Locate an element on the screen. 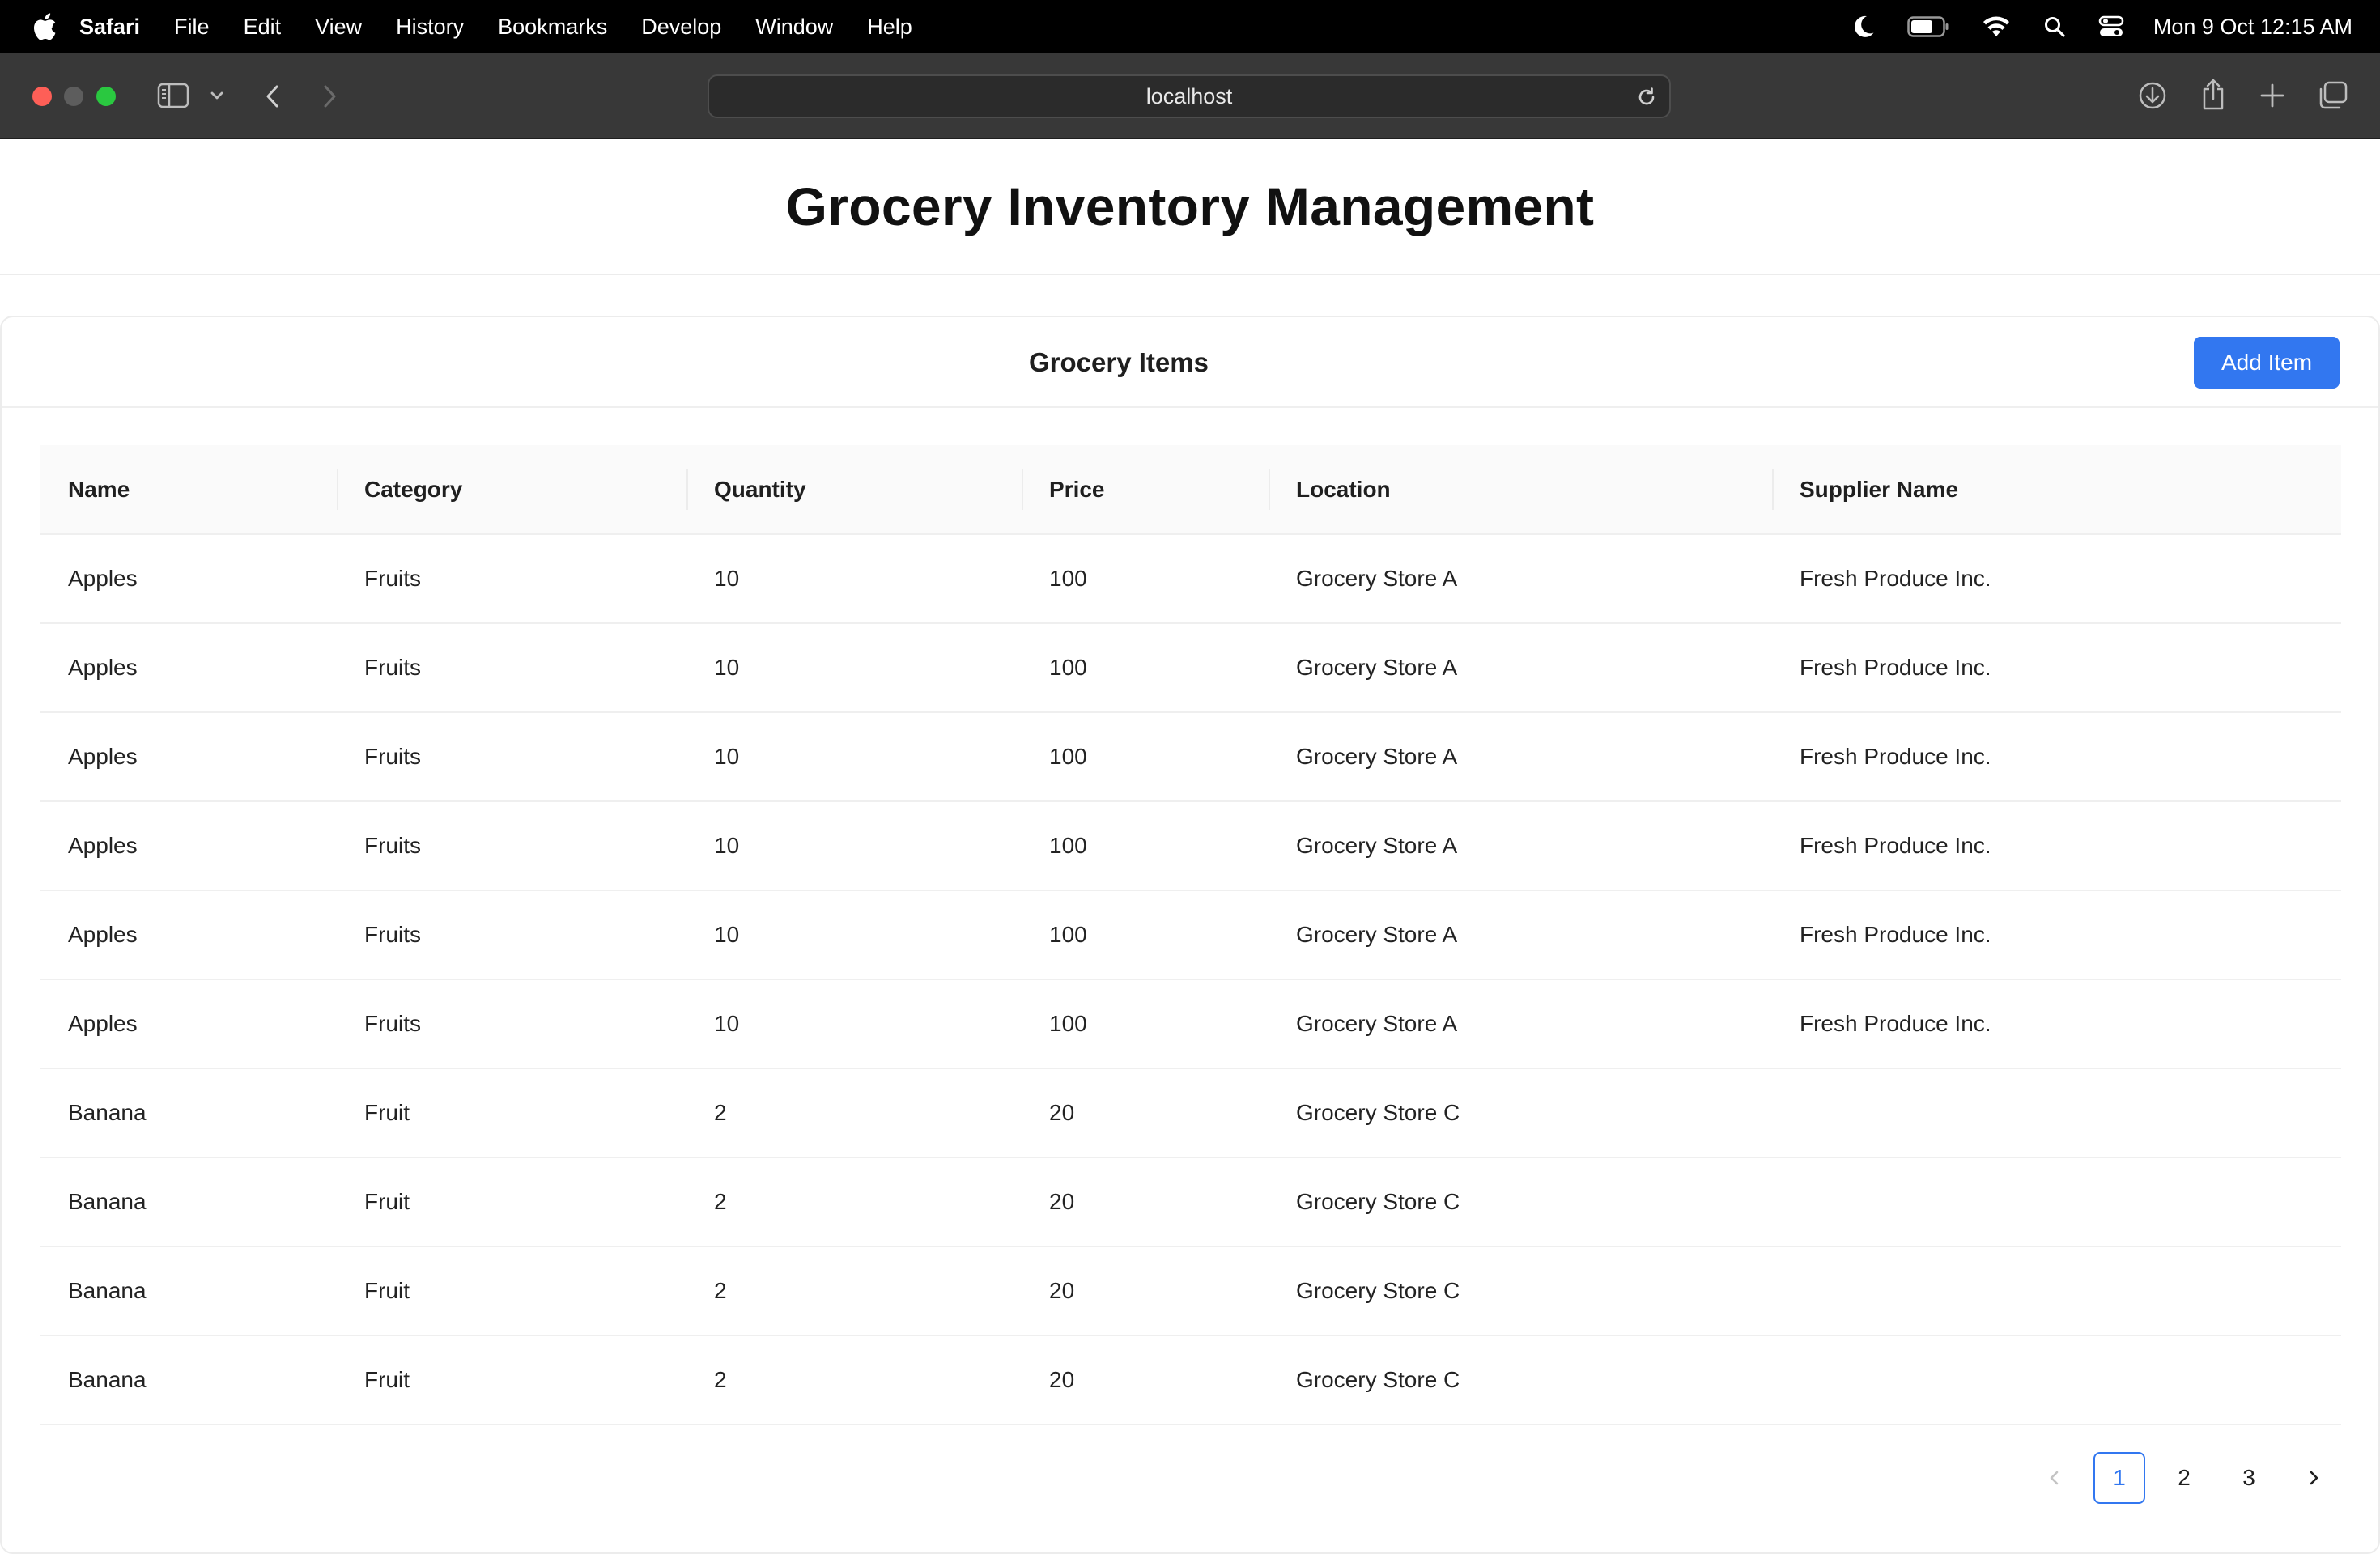  menu-bookmarks: Bookmarks is located at coordinates (552, 27).